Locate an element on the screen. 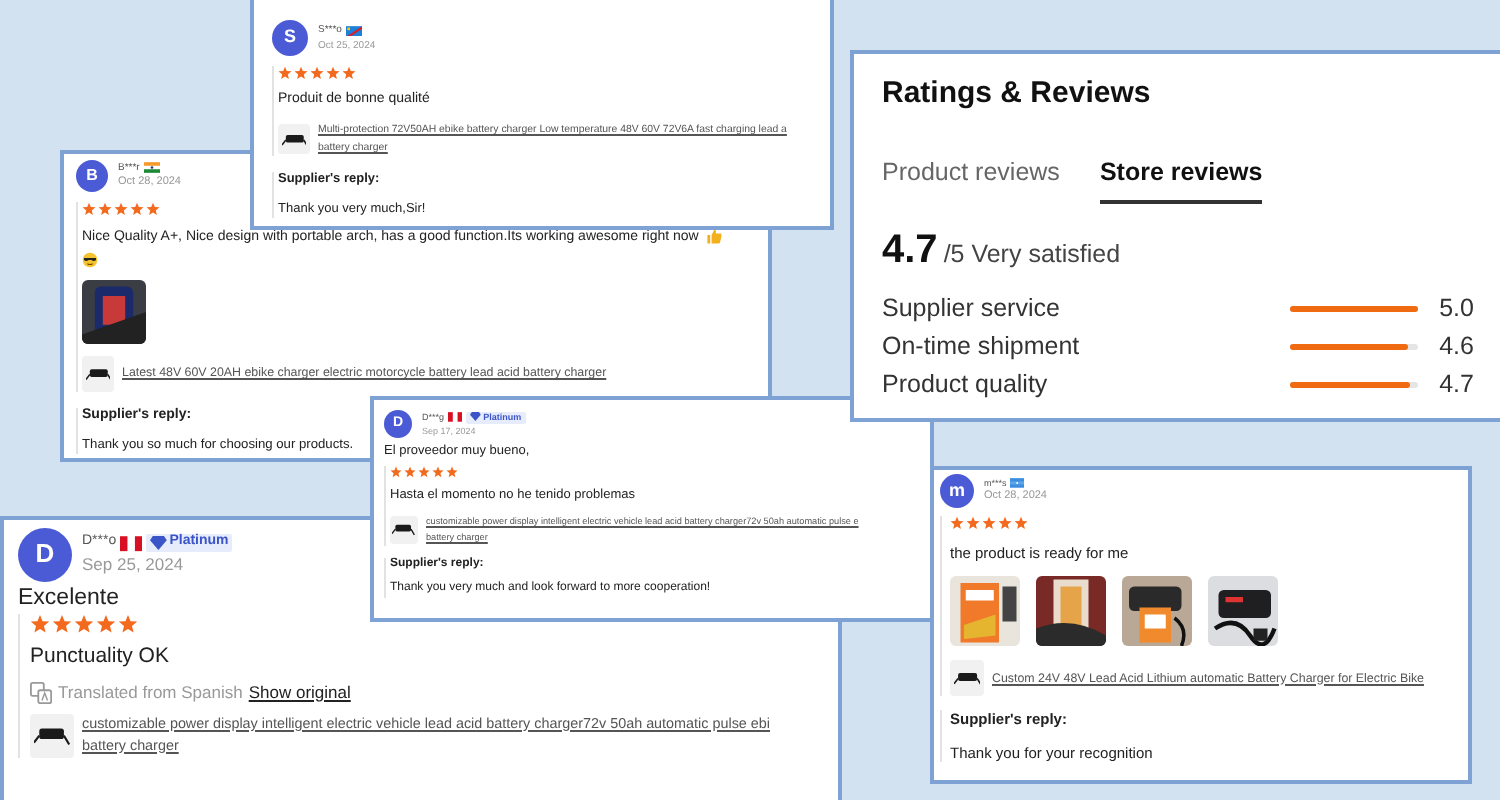 The height and width of the screenshot is (800, 1500). translate-icon is located at coordinates (41, 692).